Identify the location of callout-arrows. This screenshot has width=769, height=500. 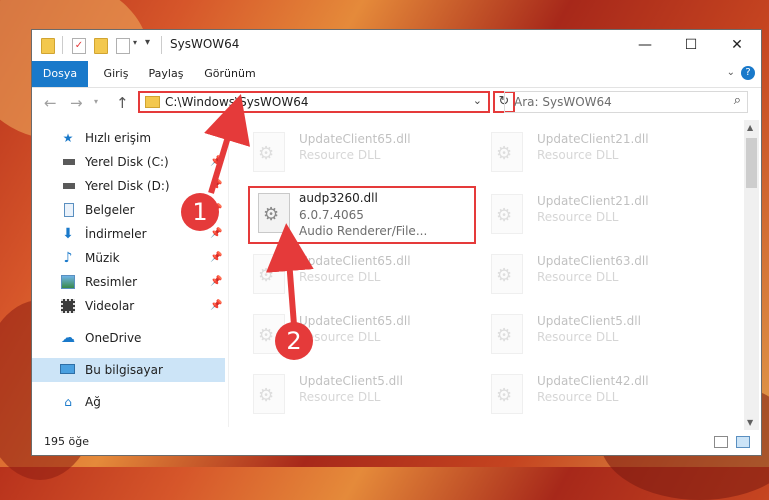
(259, 210).